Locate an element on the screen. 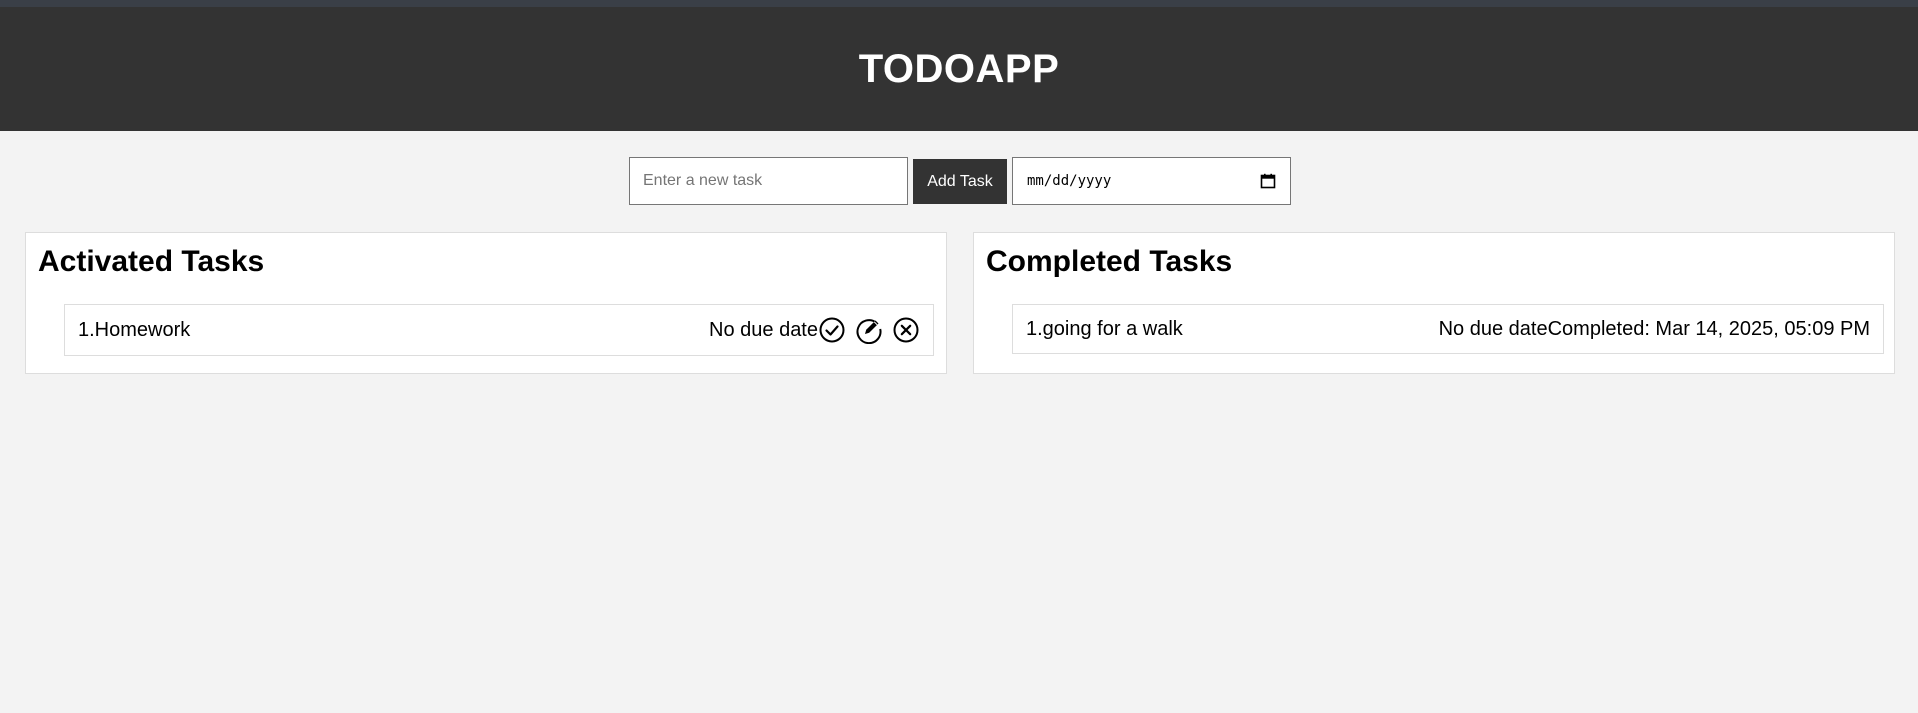 The height and width of the screenshot is (713, 1918). task-actions is located at coordinates (869, 330).